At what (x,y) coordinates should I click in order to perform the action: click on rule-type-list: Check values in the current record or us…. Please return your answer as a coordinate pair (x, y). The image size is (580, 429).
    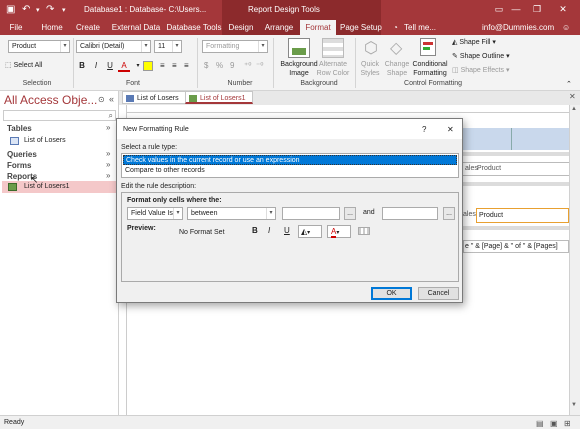
    Looking at the image, I should click on (290, 165).